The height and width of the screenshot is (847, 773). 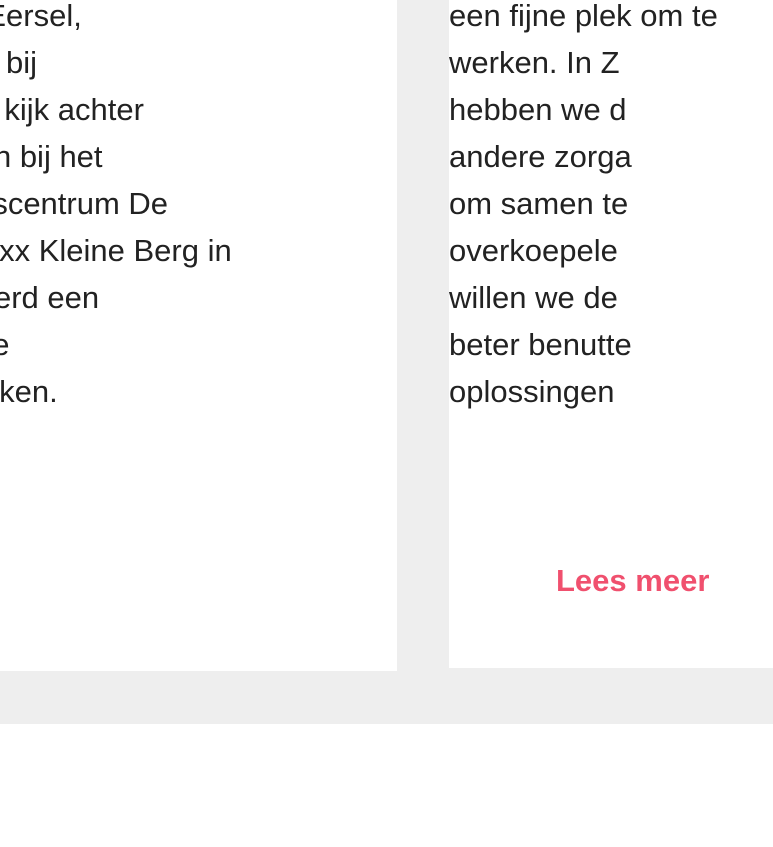 What do you see at coordinates (540, 156) in the screenshot?
I see `text-line: andere zorga` at bounding box center [540, 156].